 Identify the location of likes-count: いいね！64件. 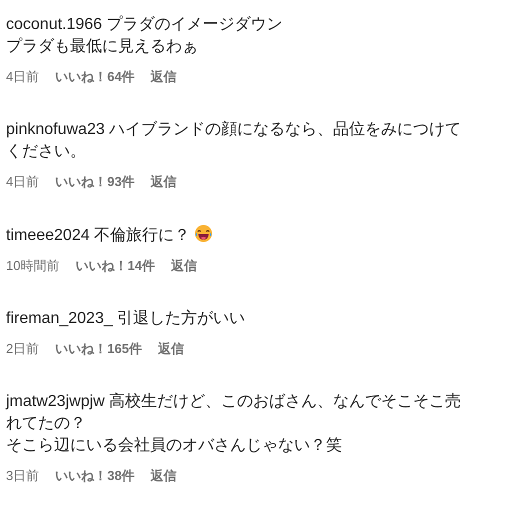
(95, 77).